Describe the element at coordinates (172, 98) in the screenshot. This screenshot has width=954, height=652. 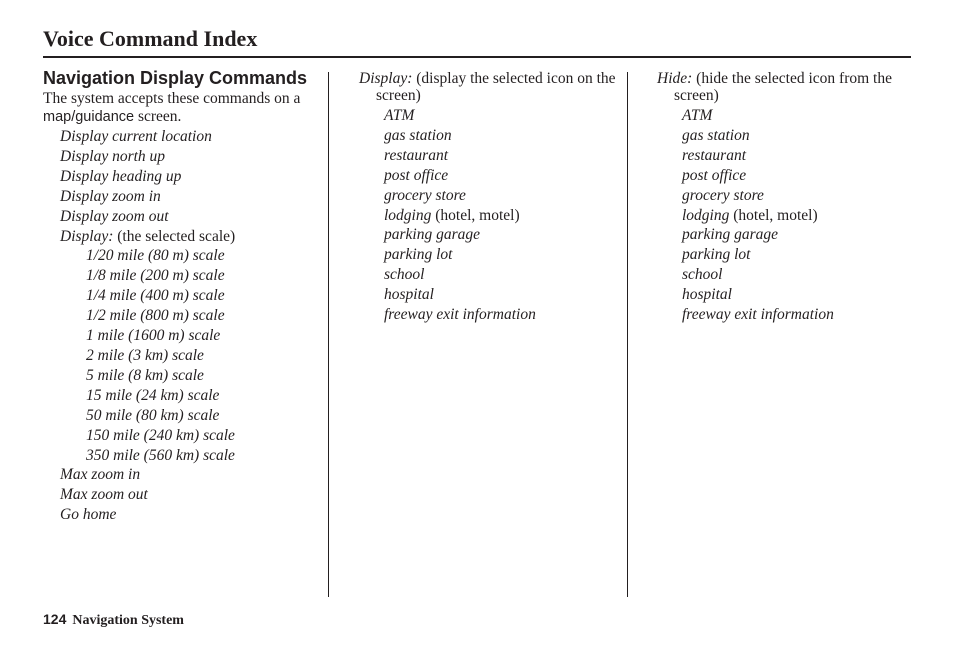
I see `intro-text-start: The system accepts these commands on a` at that location.